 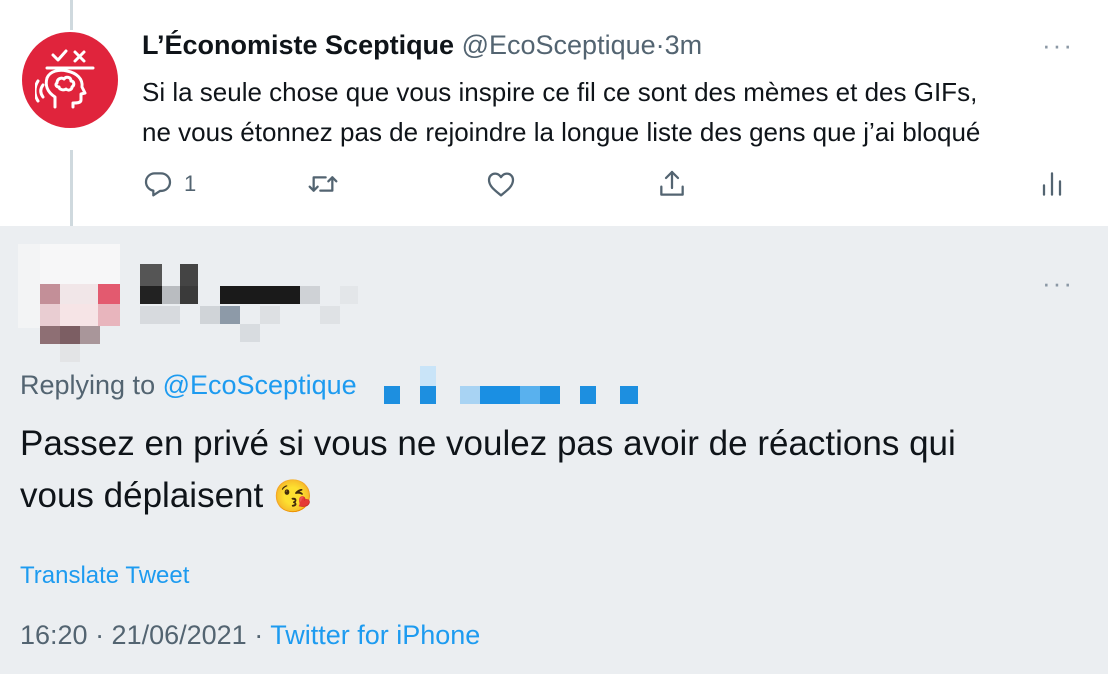 I want to click on timestamp: 16:20 · 21/06/2021 ·, so click(x=145, y=635).